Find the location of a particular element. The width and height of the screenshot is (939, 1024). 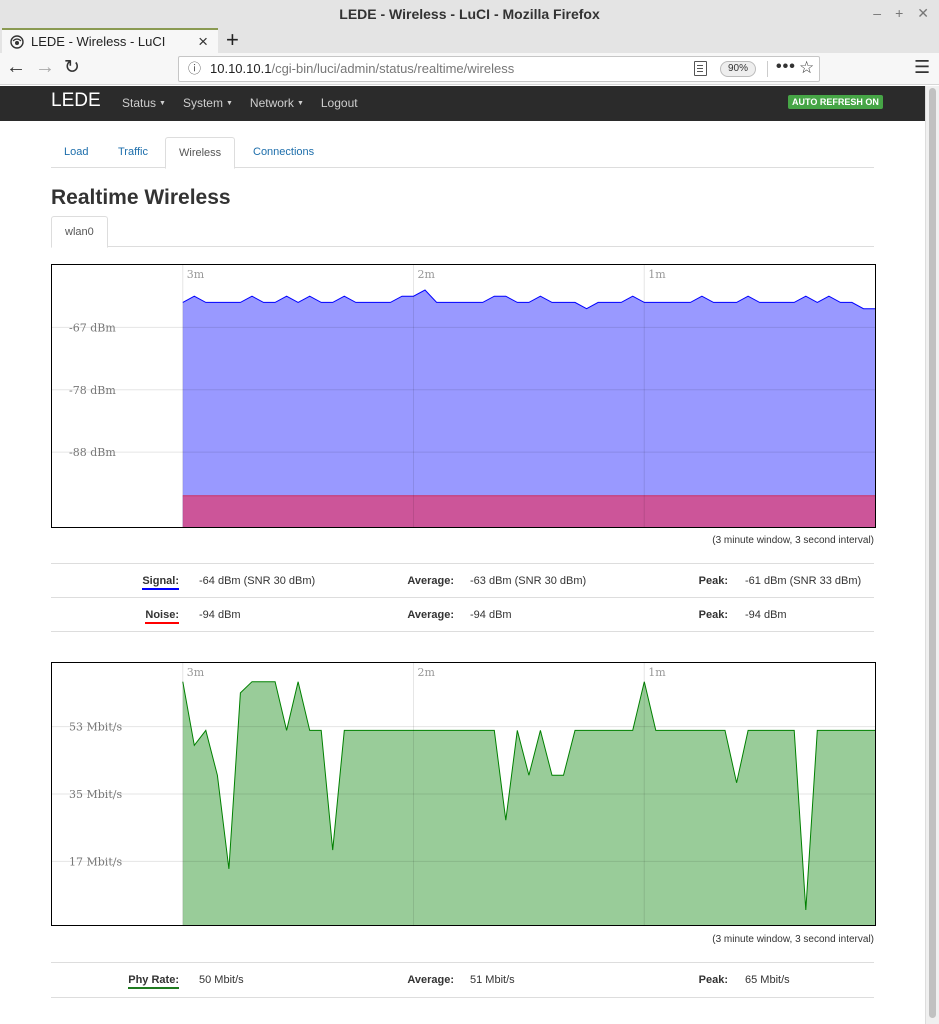

noise-area is located at coordinates (528, 511).